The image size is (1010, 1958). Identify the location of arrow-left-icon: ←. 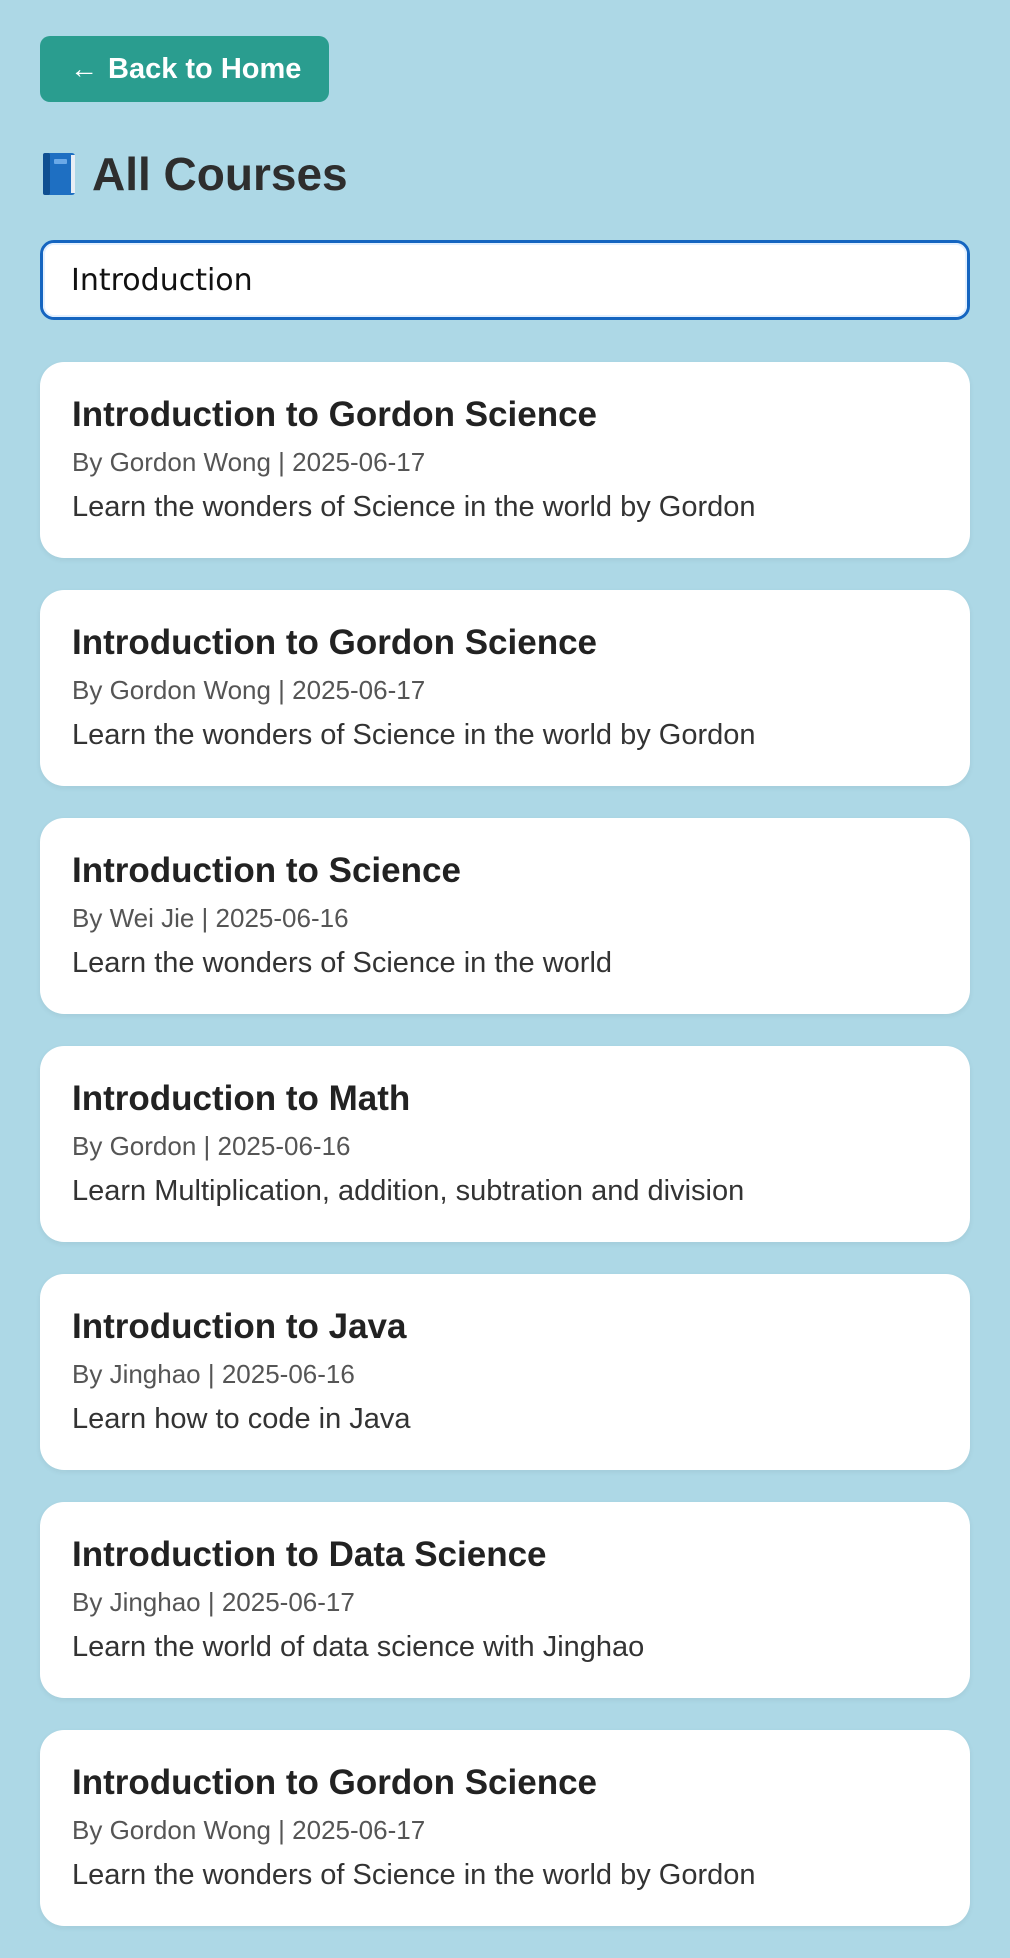
(84, 68).